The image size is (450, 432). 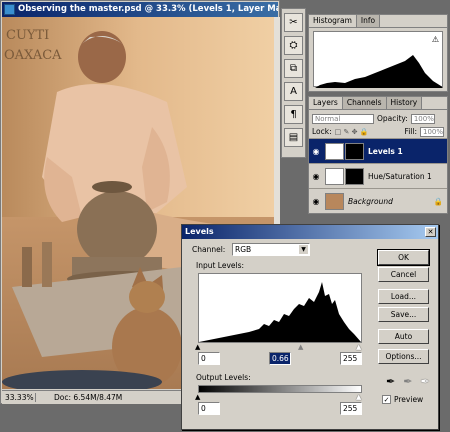 I want to click on preview-label: Preview, so click(x=409, y=399).